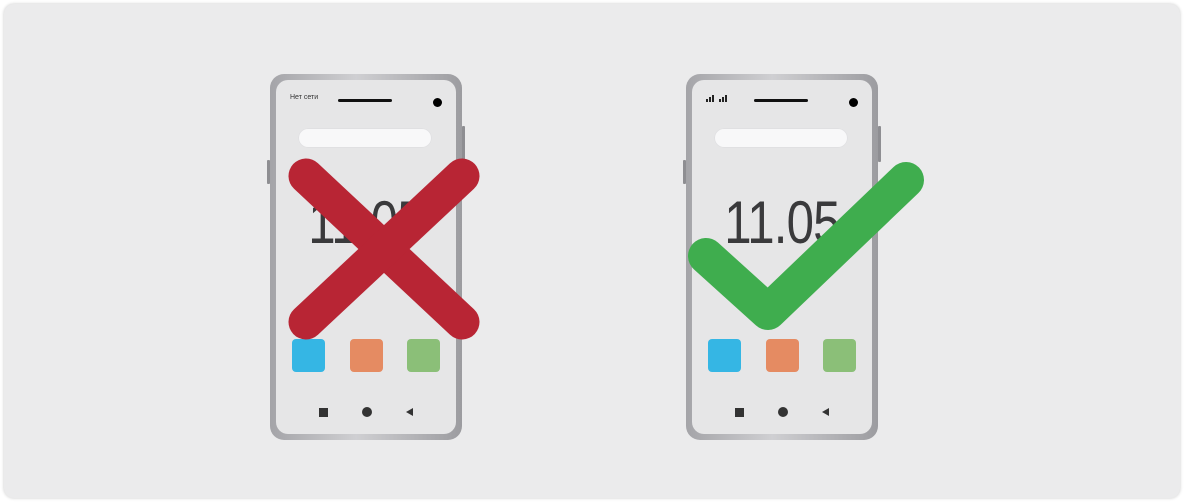 The height and width of the screenshot is (504, 1186). Describe the element at coordinates (806, 246) in the screenshot. I see `checkmark-icon` at that location.